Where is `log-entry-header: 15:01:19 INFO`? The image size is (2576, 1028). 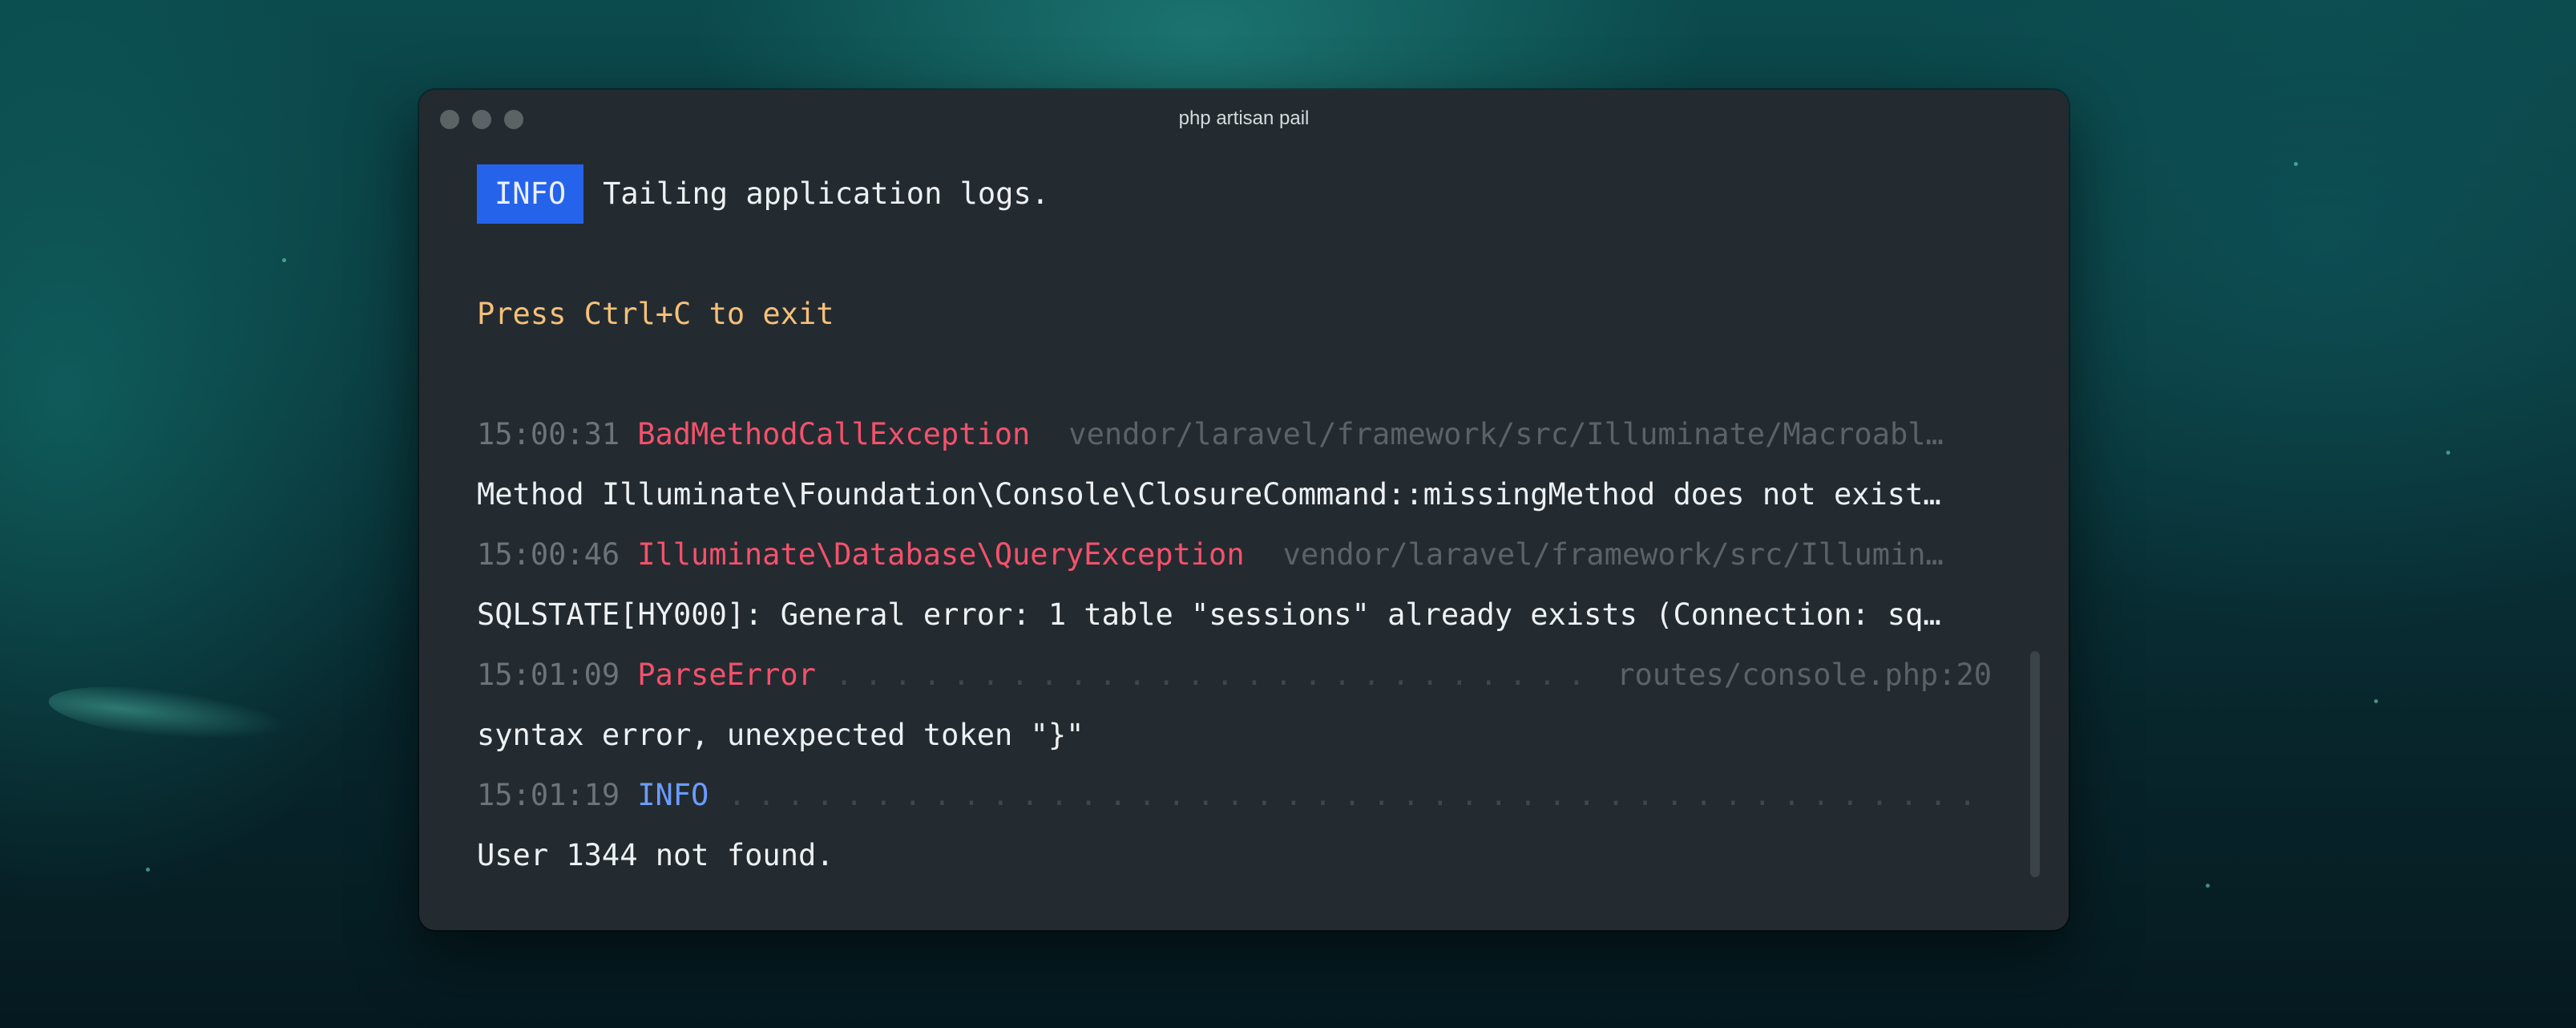
log-entry-header: 15:01:19 INFO is located at coordinates (1235, 795).